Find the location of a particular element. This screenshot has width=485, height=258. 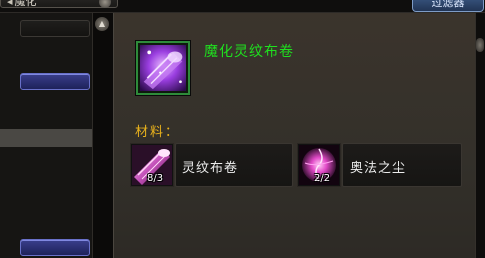

scroll-up-button: ▲ is located at coordinates (102, 24).